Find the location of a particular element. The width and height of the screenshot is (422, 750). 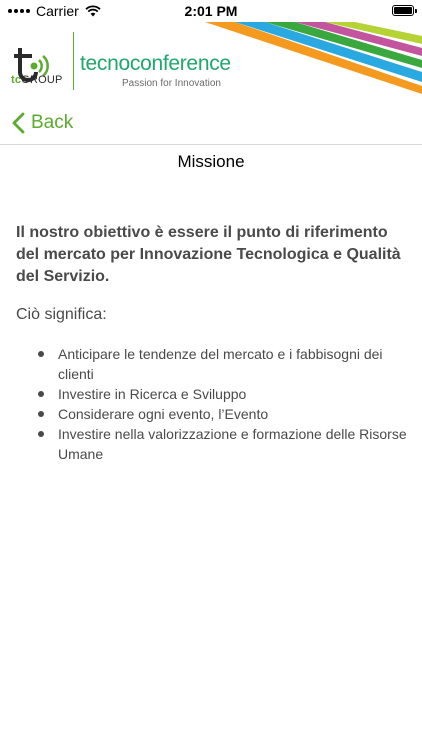

status-time: 2:01 PM is located at coordinates (211, 11).